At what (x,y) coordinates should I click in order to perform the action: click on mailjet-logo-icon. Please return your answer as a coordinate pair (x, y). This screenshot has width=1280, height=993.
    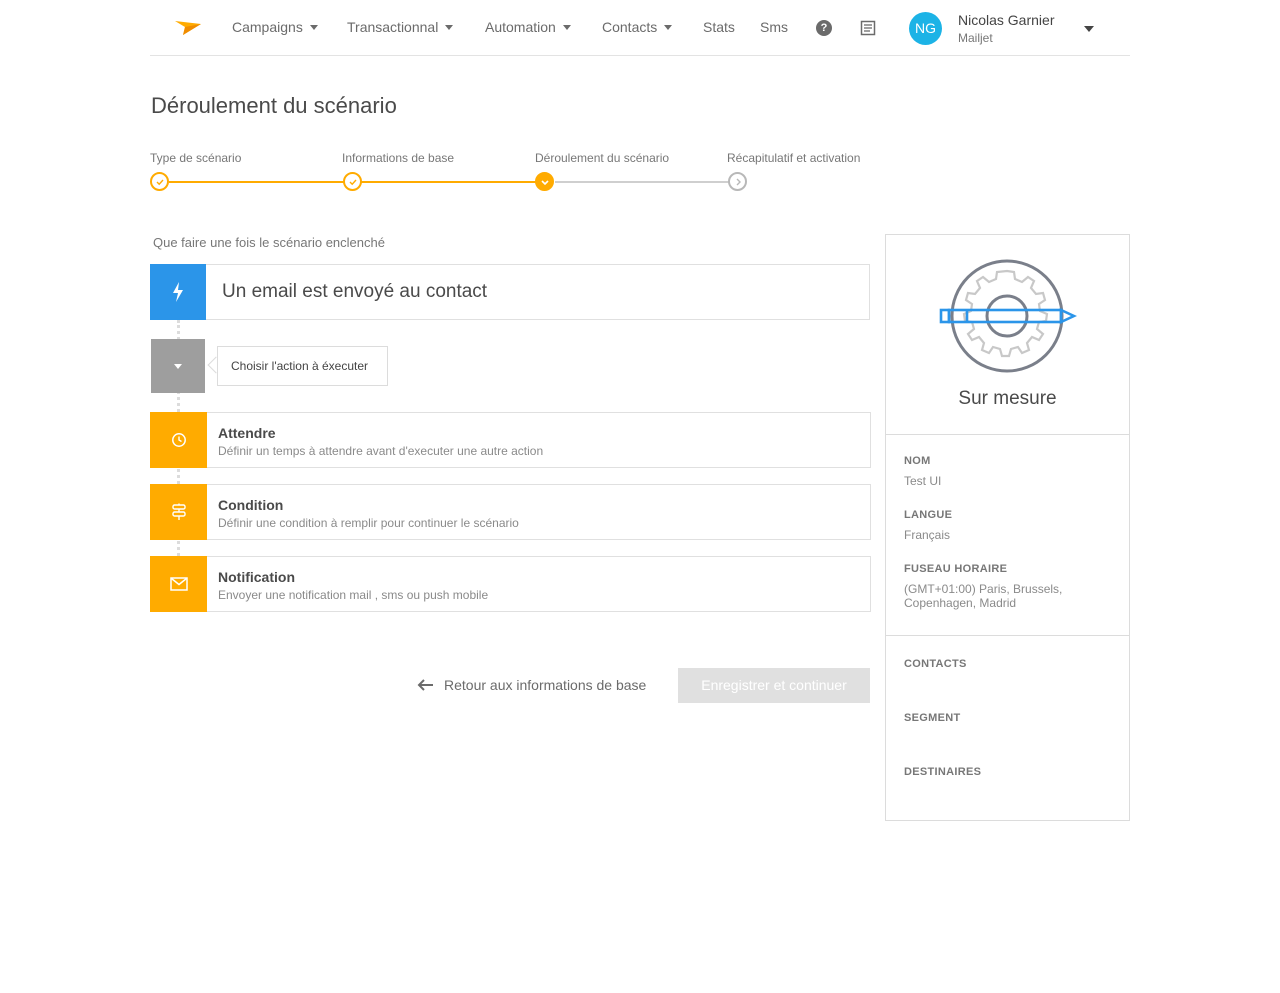
    Looking at the image, I should click on (188, 28).